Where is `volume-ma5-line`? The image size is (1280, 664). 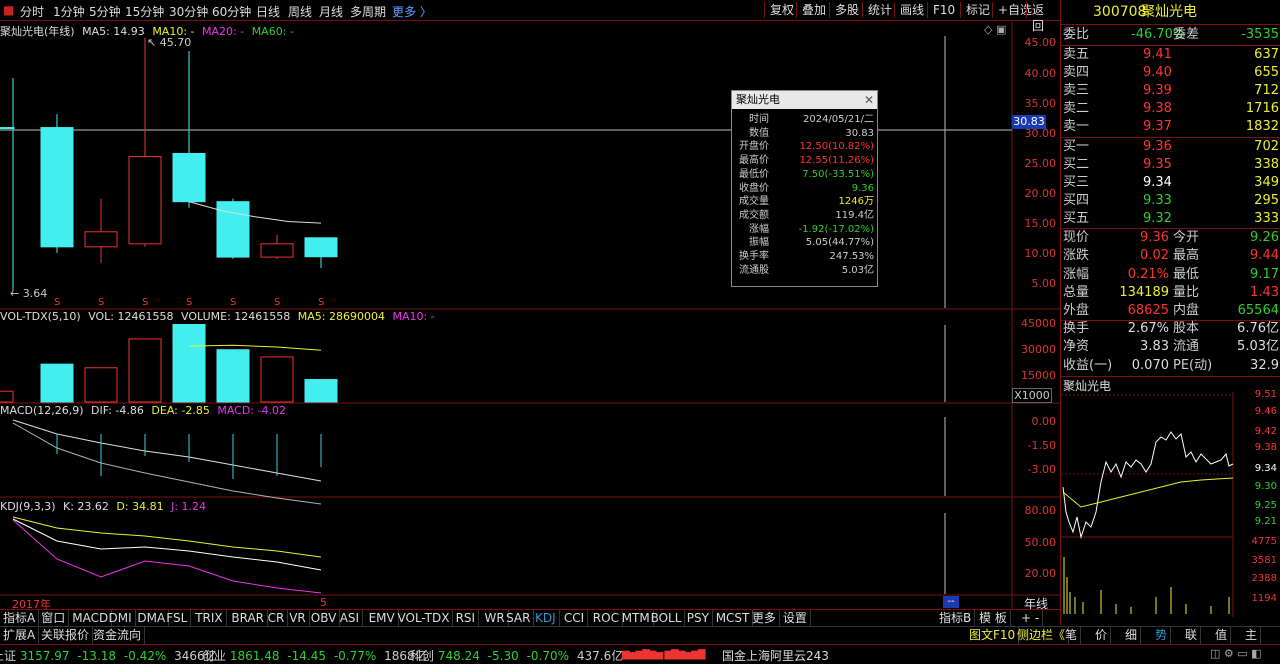
volume-ma5-line is located at coordinates (255, 347).